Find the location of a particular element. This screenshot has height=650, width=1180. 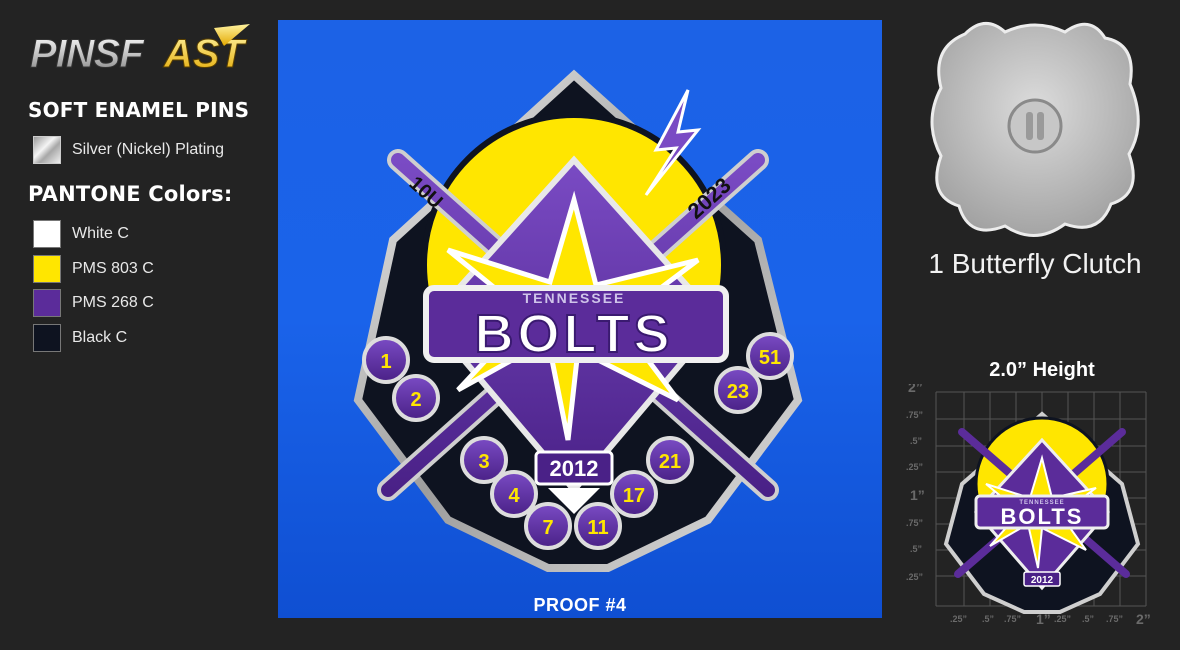

color-label: PMS 803 C is located at coordinates (113, 268).